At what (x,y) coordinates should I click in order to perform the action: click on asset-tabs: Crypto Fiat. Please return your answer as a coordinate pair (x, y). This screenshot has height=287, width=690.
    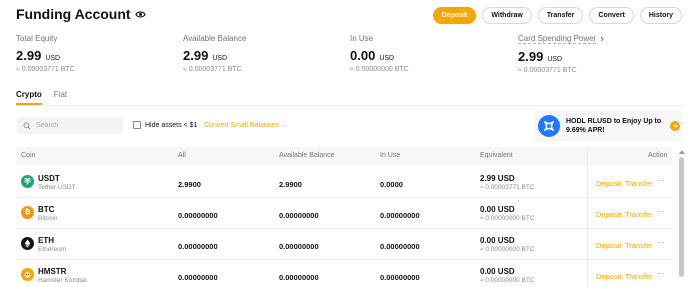
    Looking at the image, I should click on (41, 97).